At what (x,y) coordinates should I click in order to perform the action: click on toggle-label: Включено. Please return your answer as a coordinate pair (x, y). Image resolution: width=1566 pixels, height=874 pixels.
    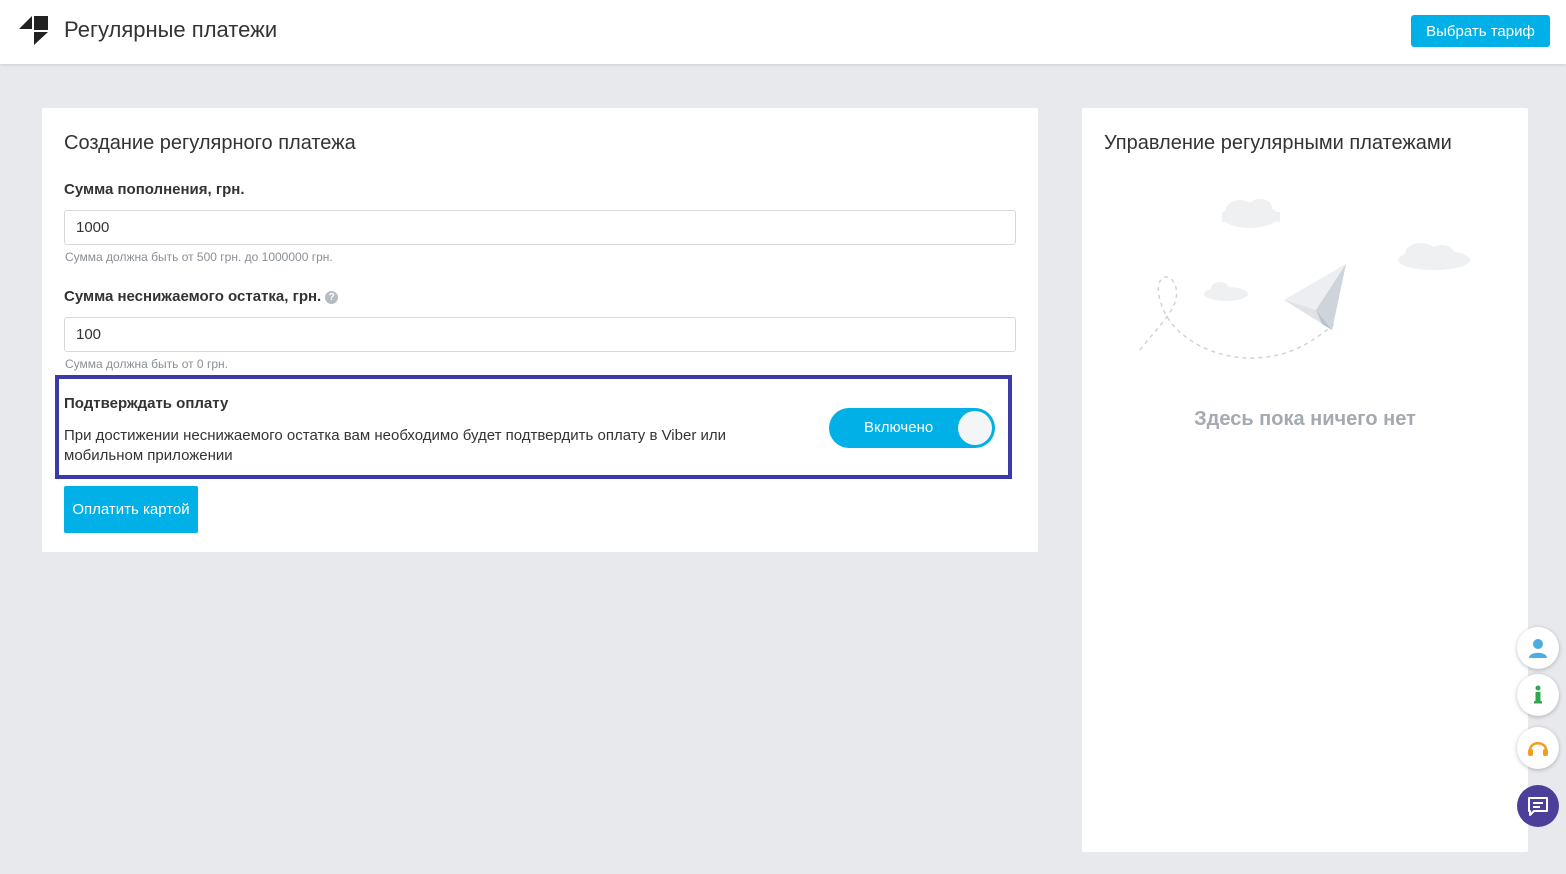
    Looking at the image, I should click on (899, 427).